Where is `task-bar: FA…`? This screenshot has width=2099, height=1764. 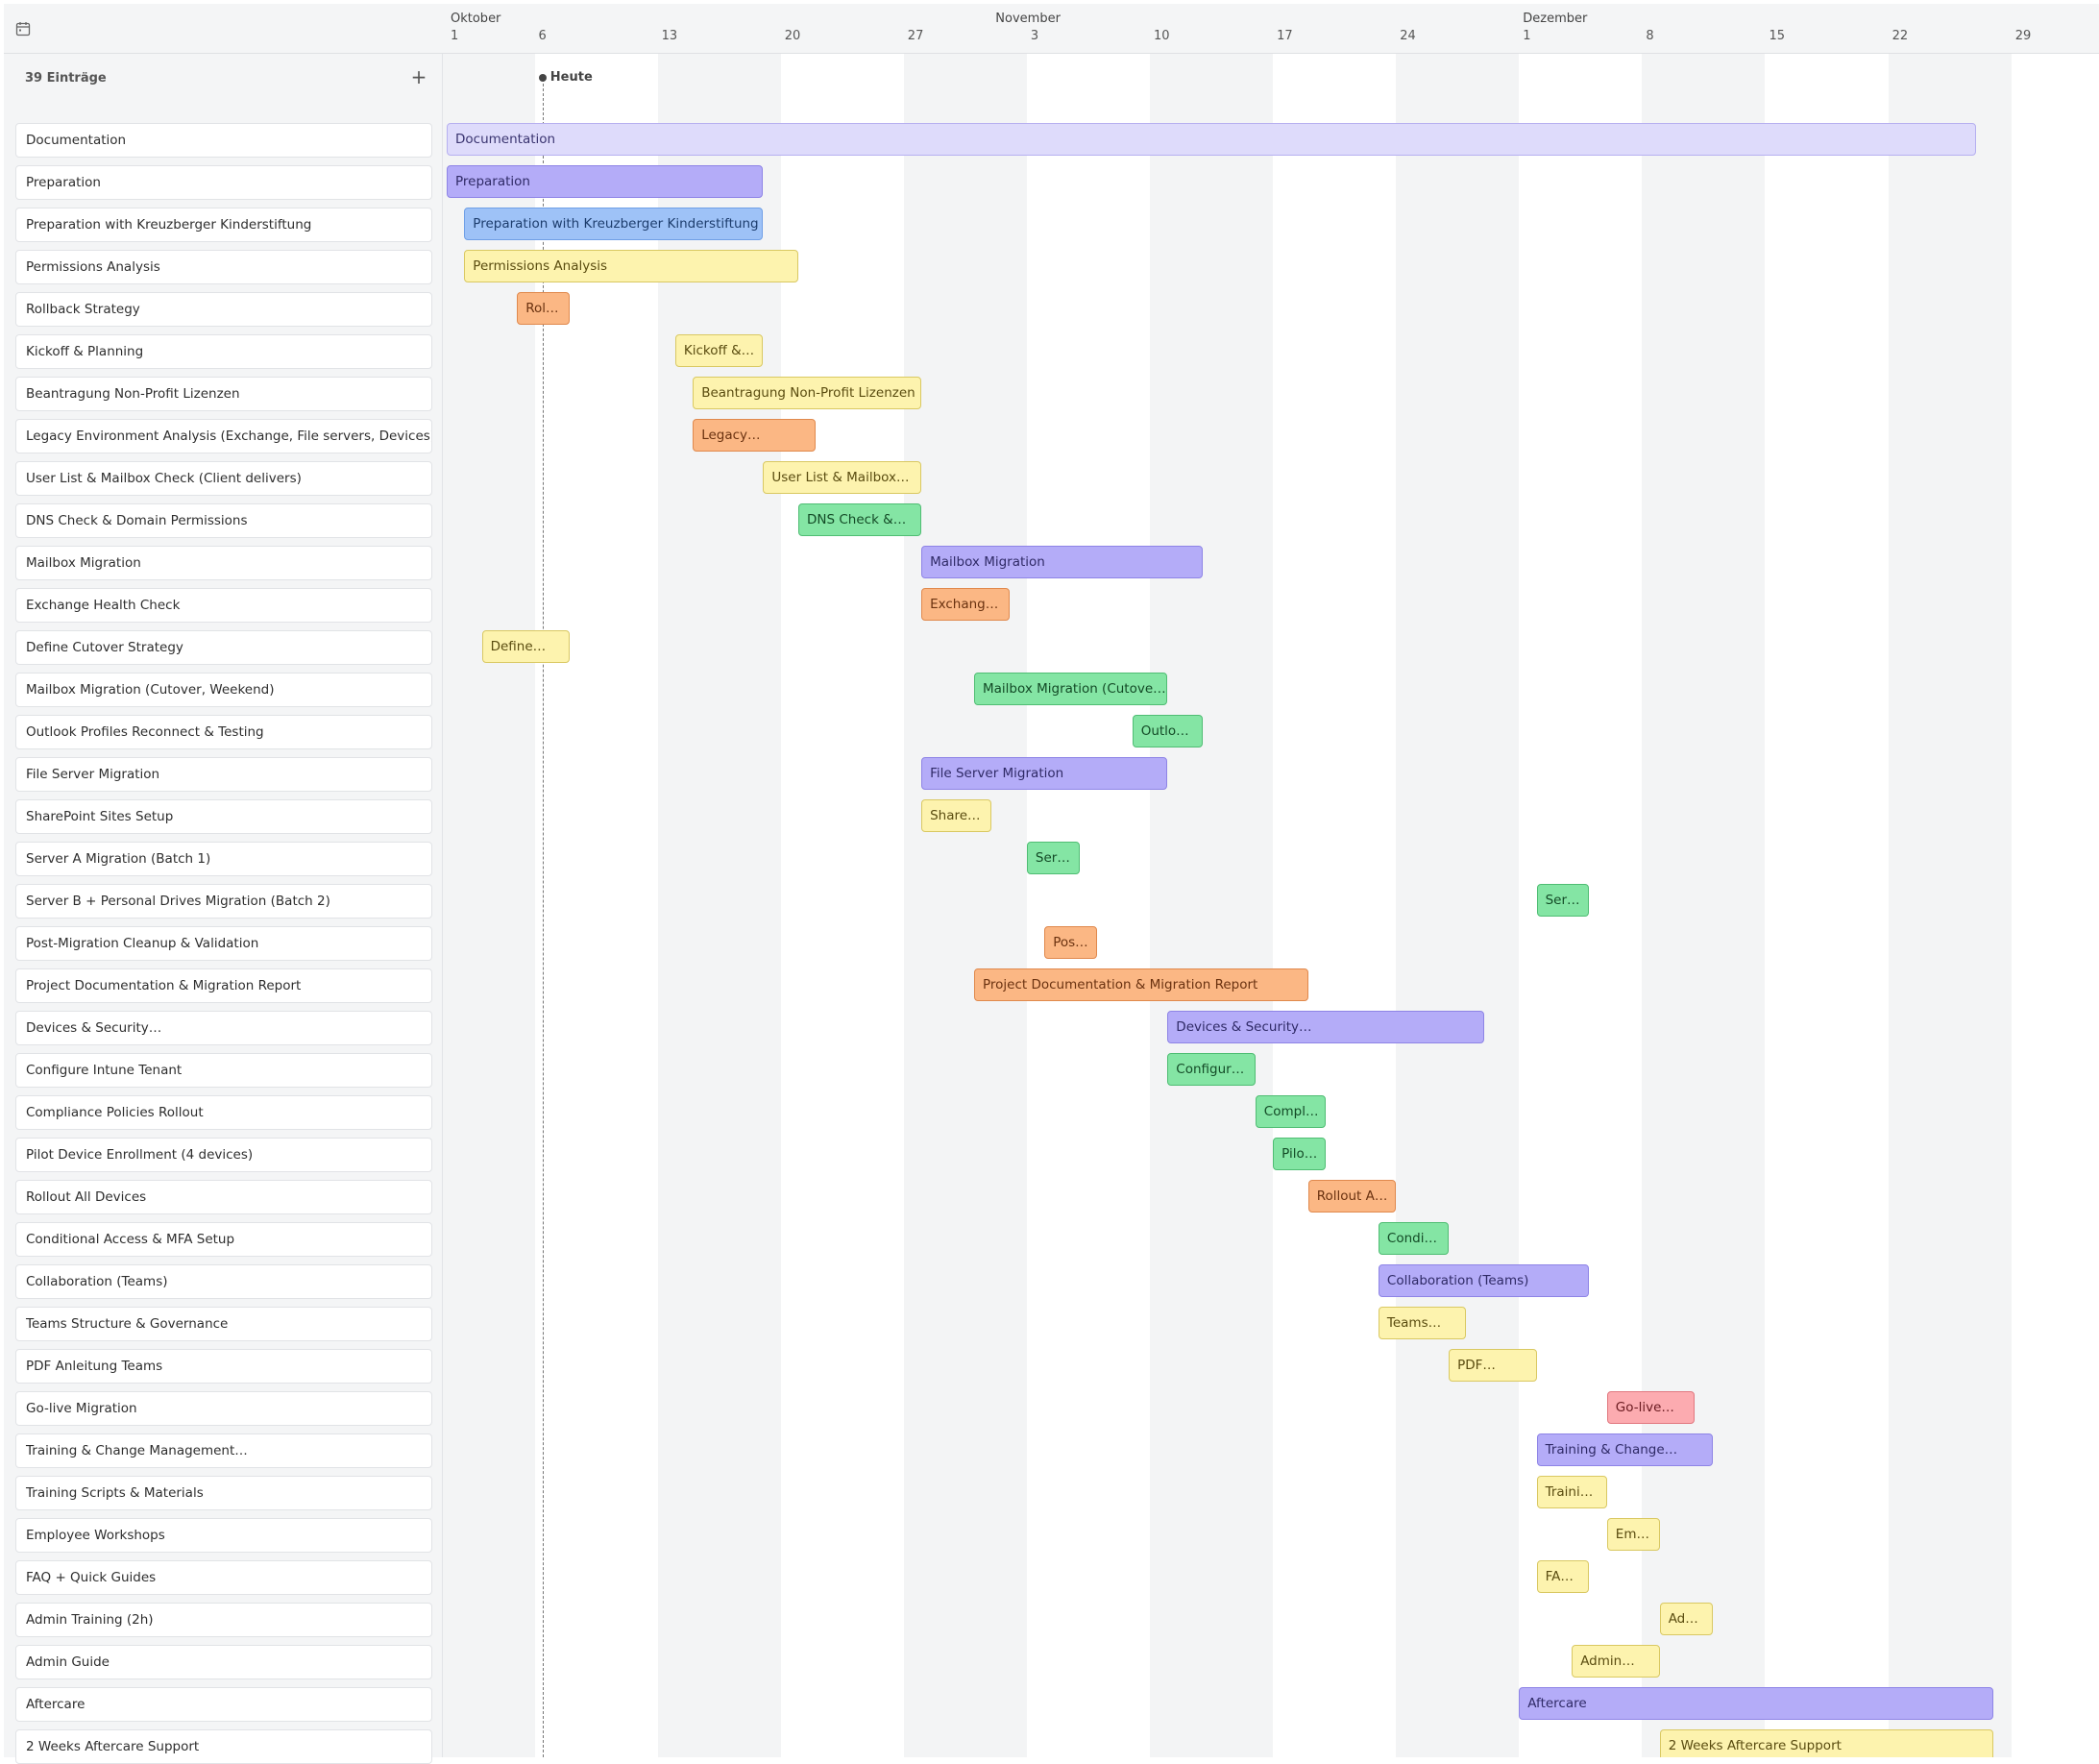
task-bar: FA… is located at coordinates (1563, 1577).